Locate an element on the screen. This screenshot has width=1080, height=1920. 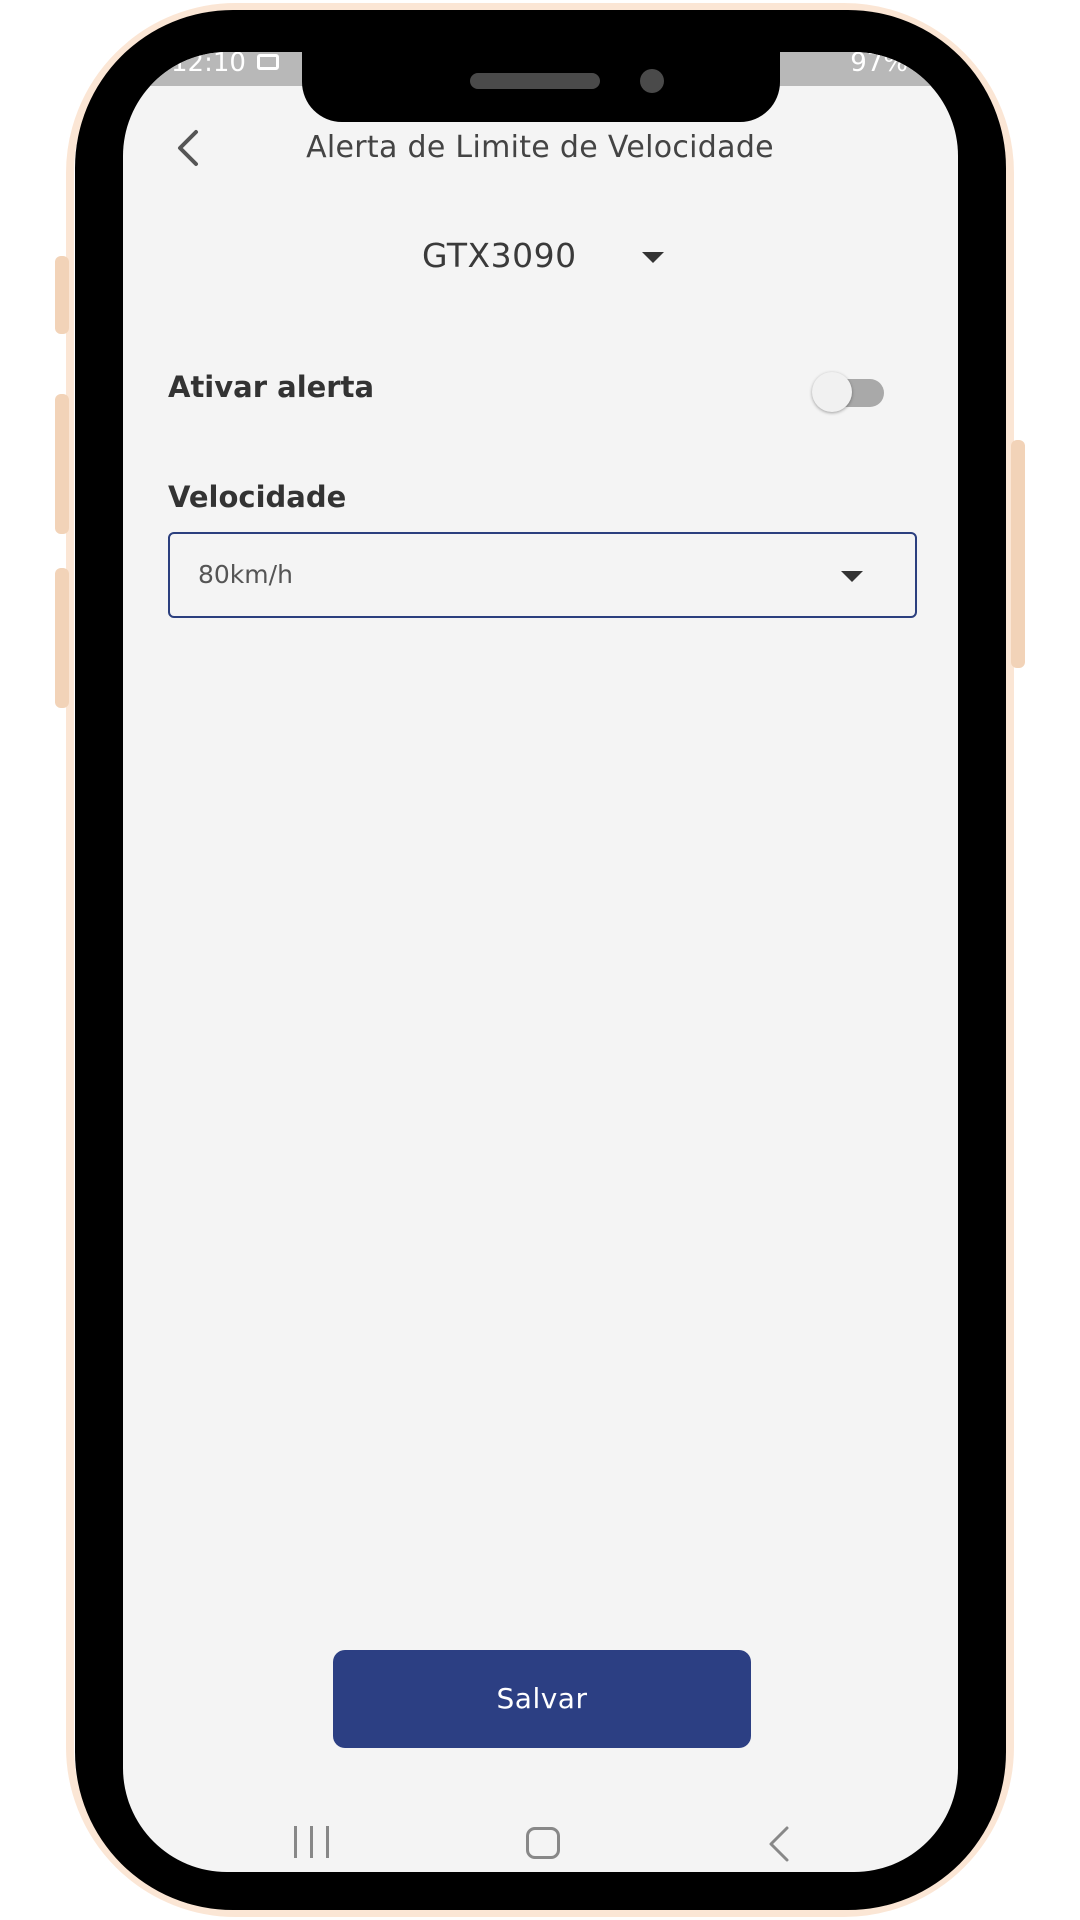
alert-toggle-switch is located at coordinates (848, 392).